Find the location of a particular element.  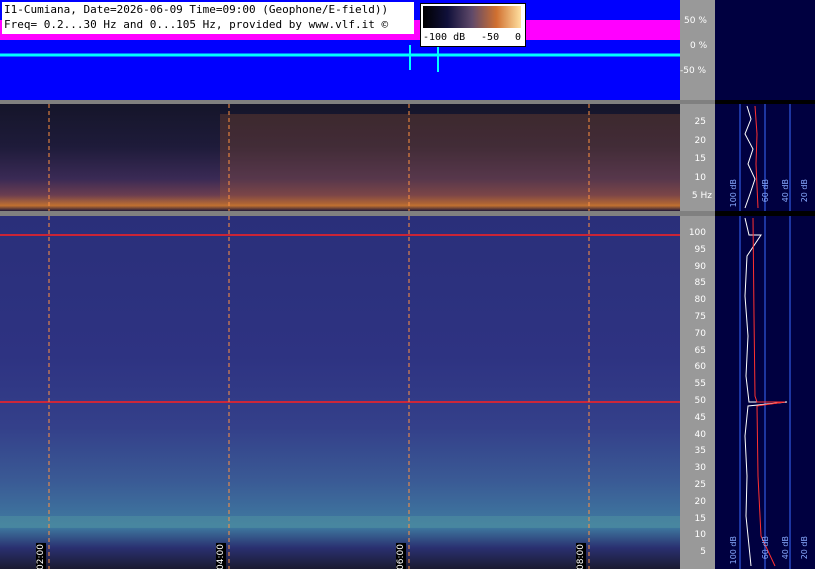

vlf-profile-trace is located at coordinates (766, 392).